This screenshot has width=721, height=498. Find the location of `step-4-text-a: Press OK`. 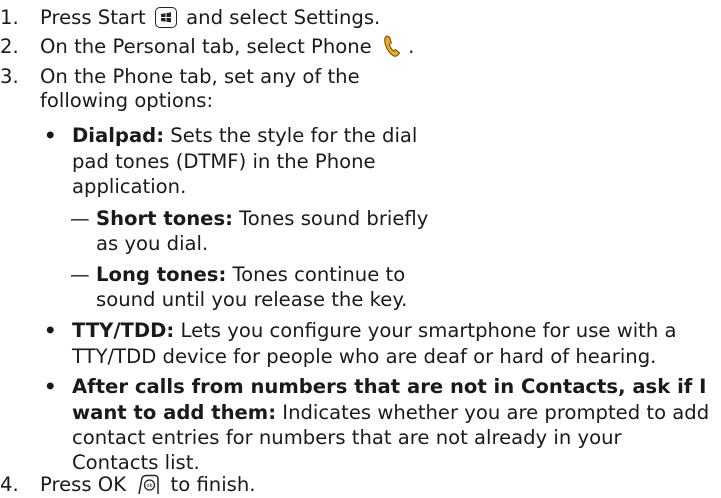

step-4-text-a: Press OK is located at coordinates (83, 484).